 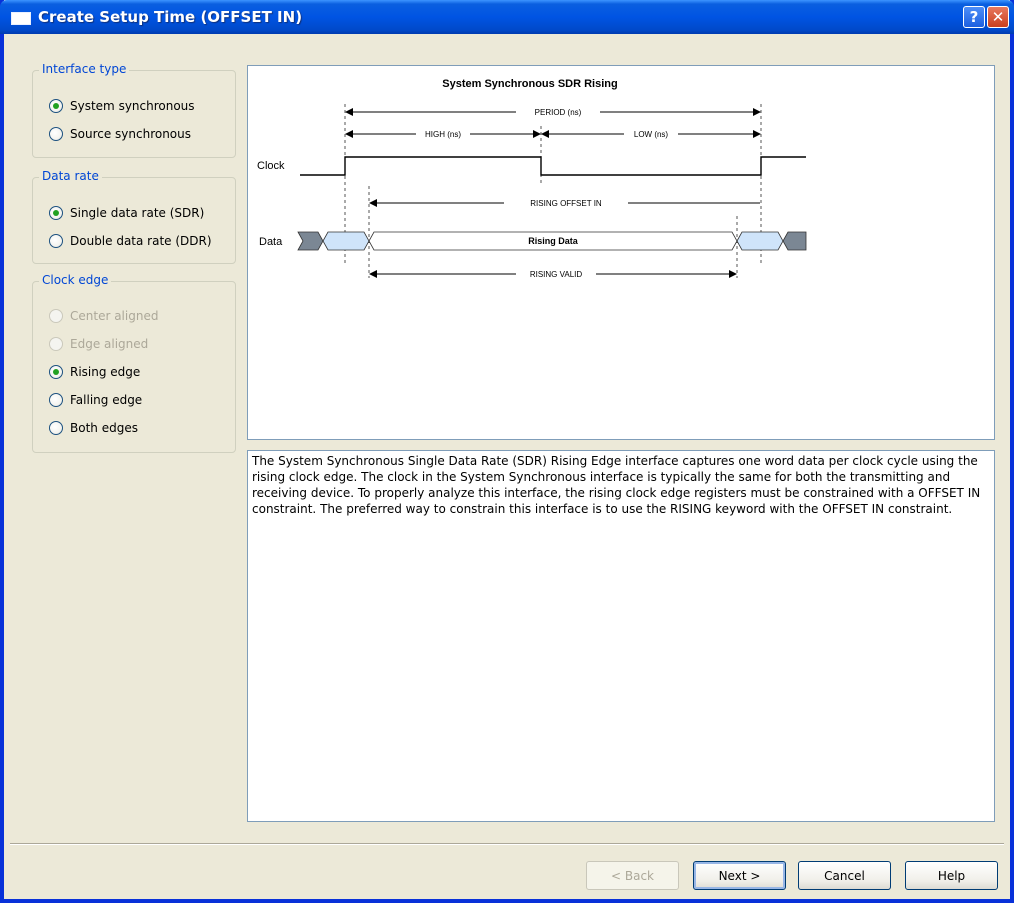 What do you see at coordinates (556, 274) in the screenshot?
I see `valid-label: RISING VALID` at bounding box center [556, 274].